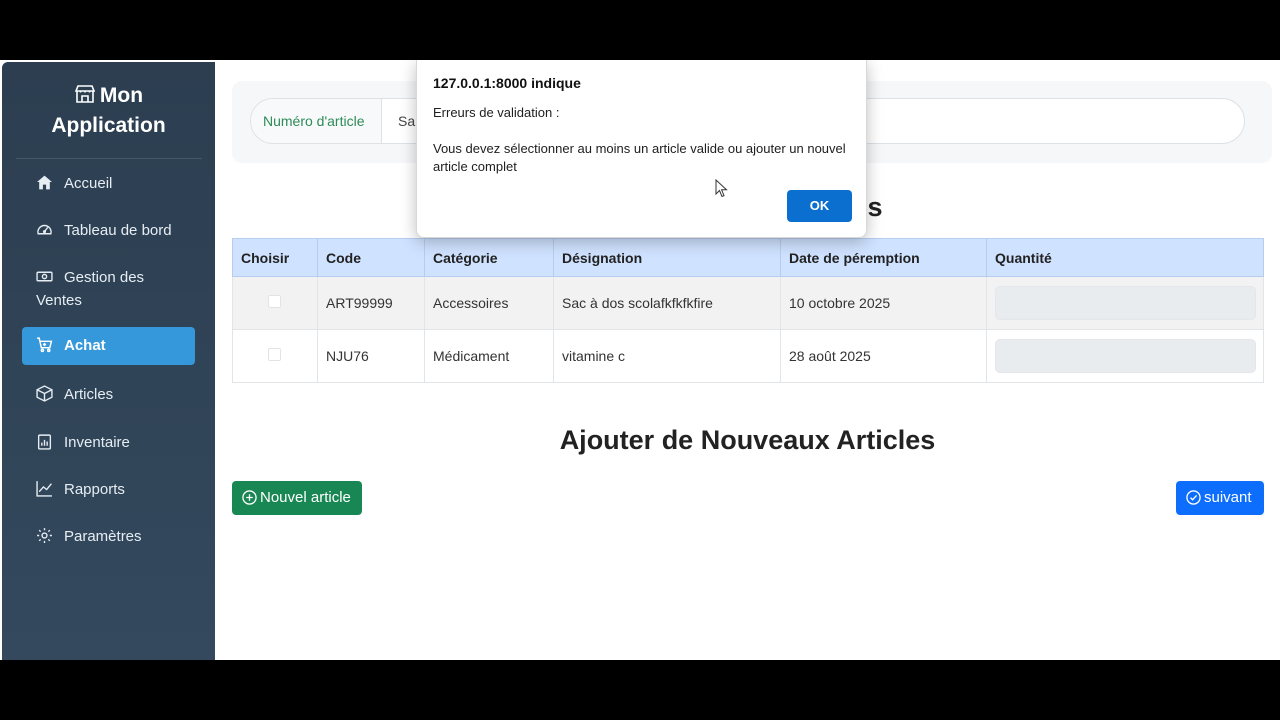  I want to click on sidebar-item-label: Gestion des, so click(104, 277).